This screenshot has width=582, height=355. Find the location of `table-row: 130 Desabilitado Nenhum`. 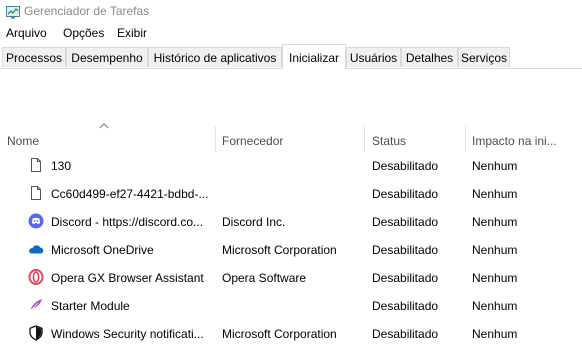

table-row: 130 Desabilitado Nenhum is located at coordinates (291, 166).